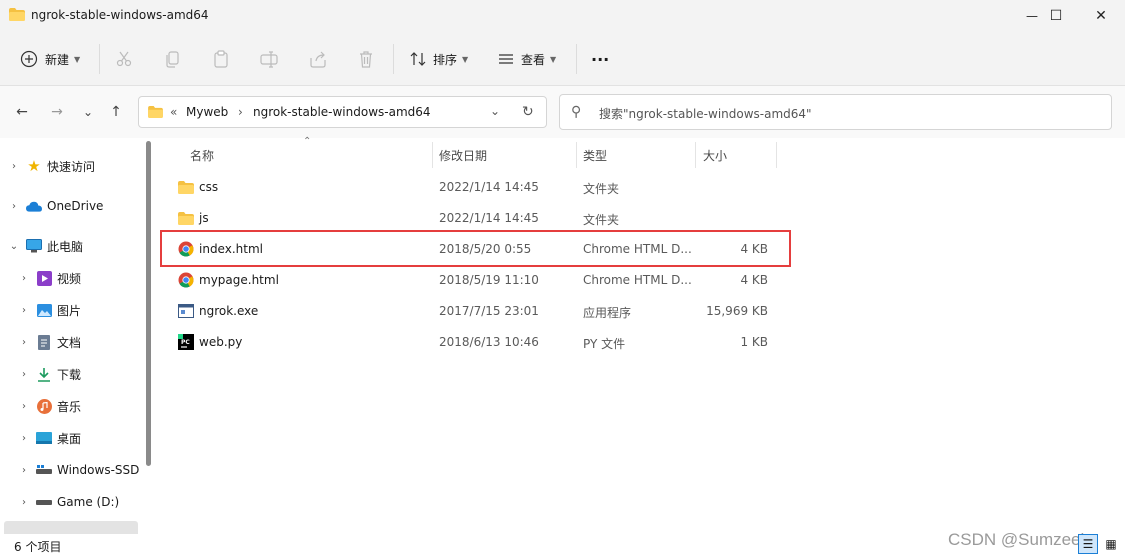  I want to click on rename-button, so click(269, 59).